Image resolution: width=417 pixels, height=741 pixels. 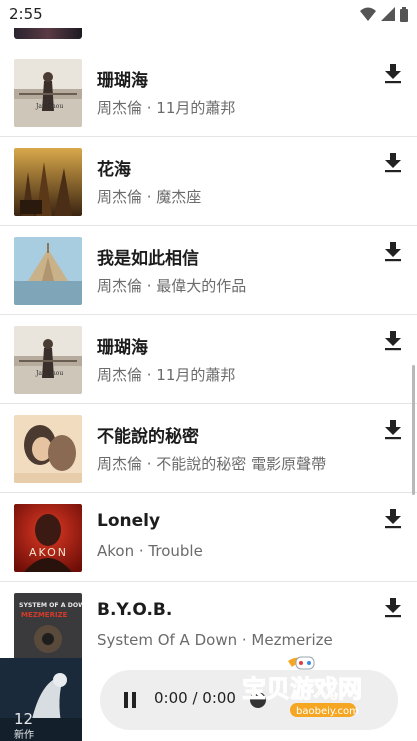 What do you see at coordinates (135, 610) in the screenshot?
I see `song-title: B.Y.O.B.` at bounding box center [135, 610].